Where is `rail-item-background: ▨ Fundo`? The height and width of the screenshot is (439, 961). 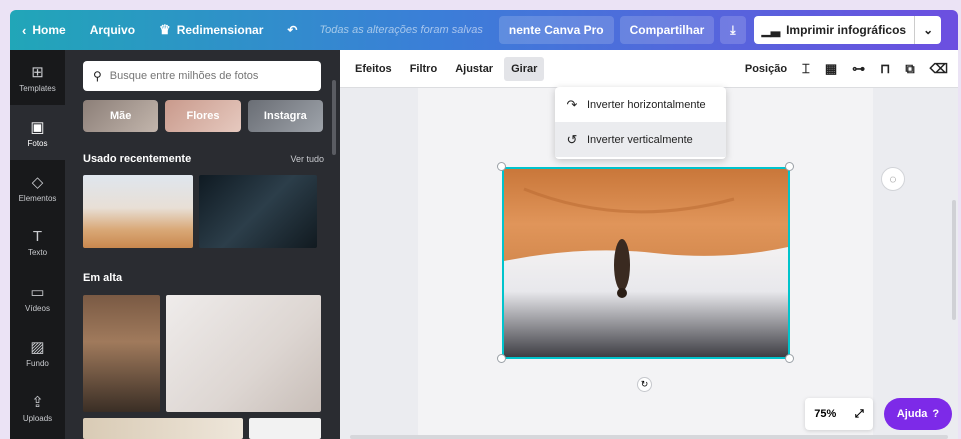 rail-item-background: ▨ Fundo is located at coordinates (37, 352).